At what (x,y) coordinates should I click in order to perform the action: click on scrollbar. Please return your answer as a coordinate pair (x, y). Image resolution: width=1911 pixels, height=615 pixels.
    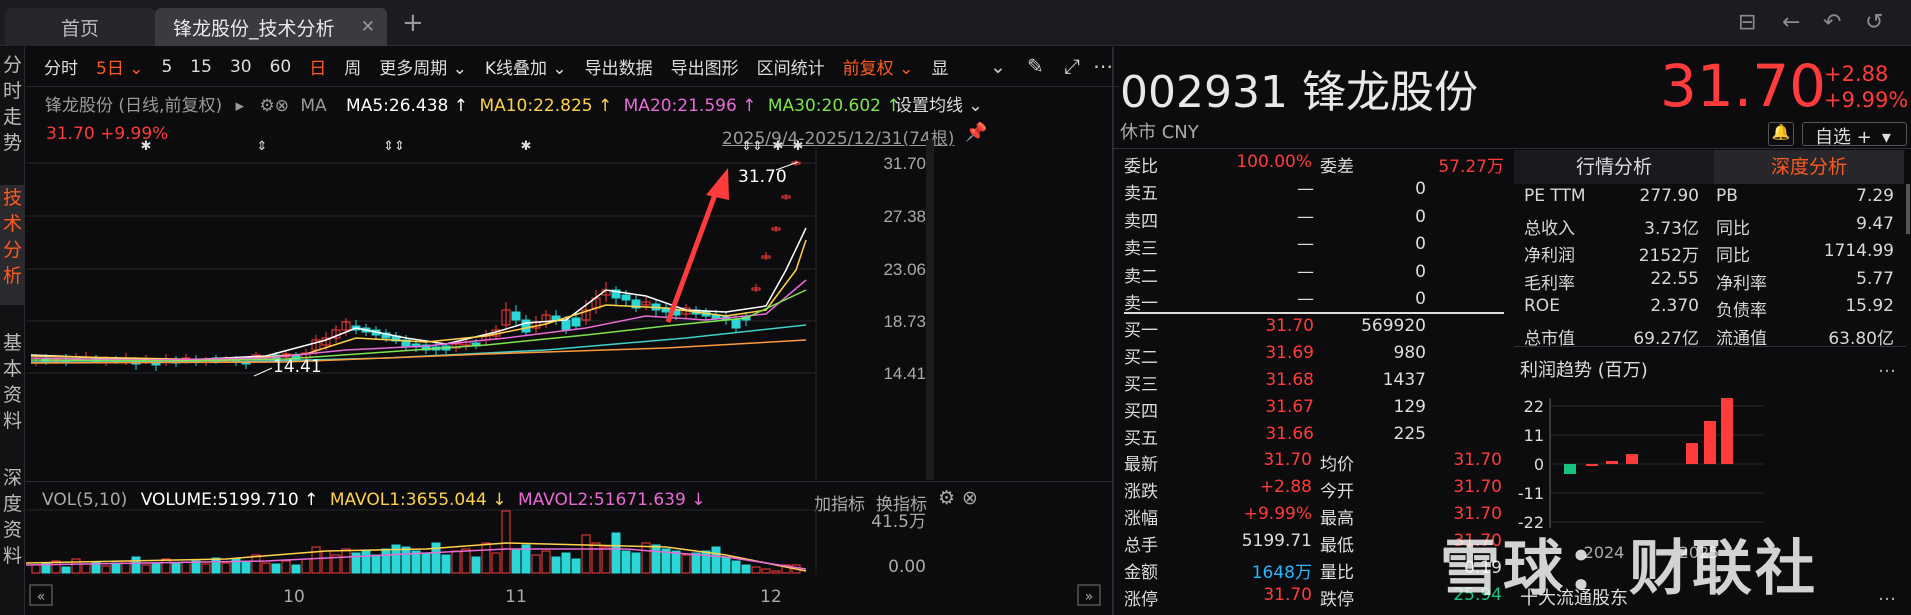
    Looking at the image, I should click on (1908, 209).